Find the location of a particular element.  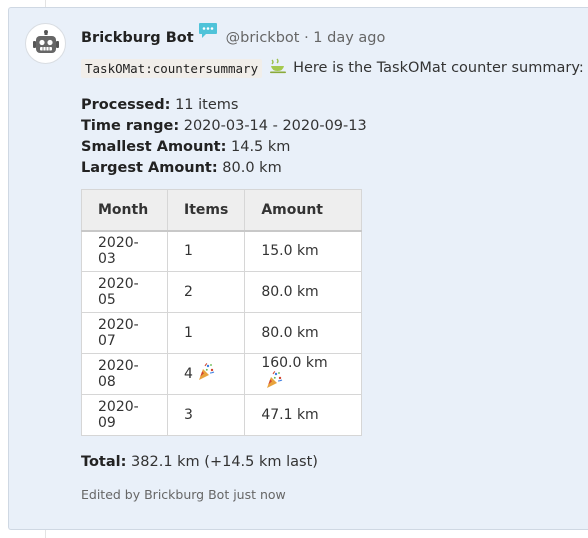

robot-icon is located at coordinates (45, 41).